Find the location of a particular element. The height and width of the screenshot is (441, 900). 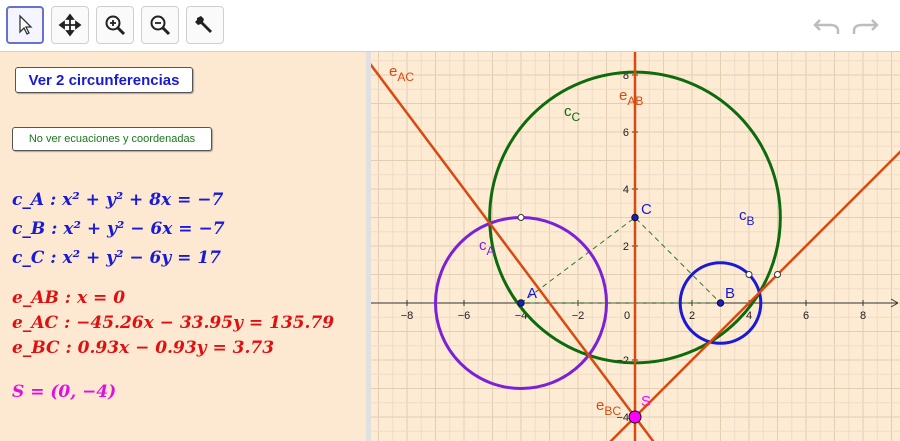

toolbar is located at coordinates (450, 26).